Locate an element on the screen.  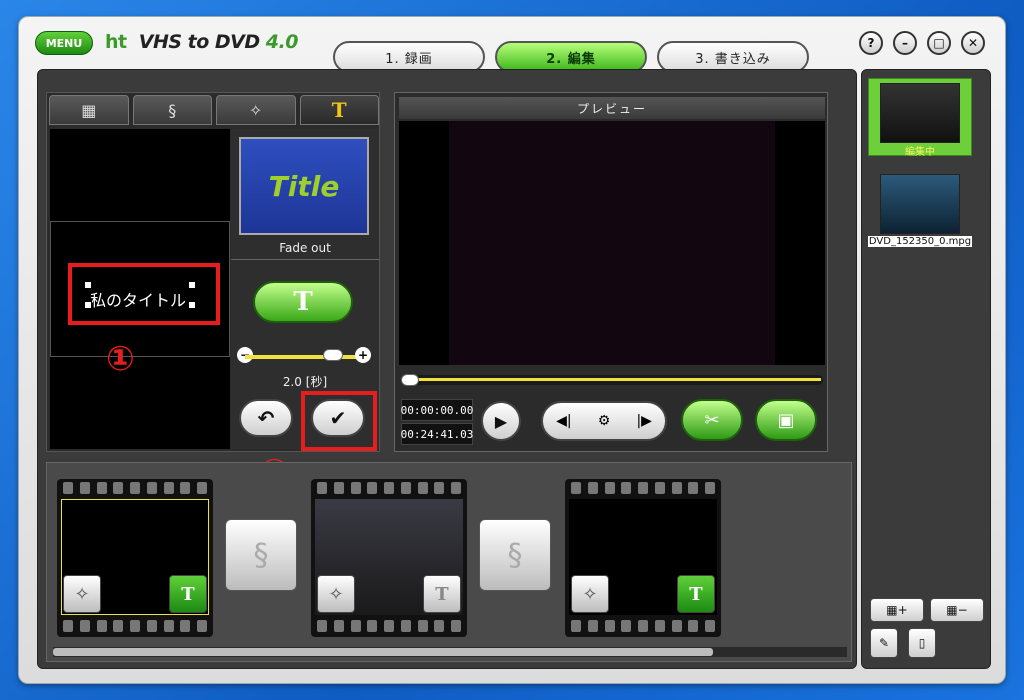
logo-prefix: ht is located at coordinates (116, 42).